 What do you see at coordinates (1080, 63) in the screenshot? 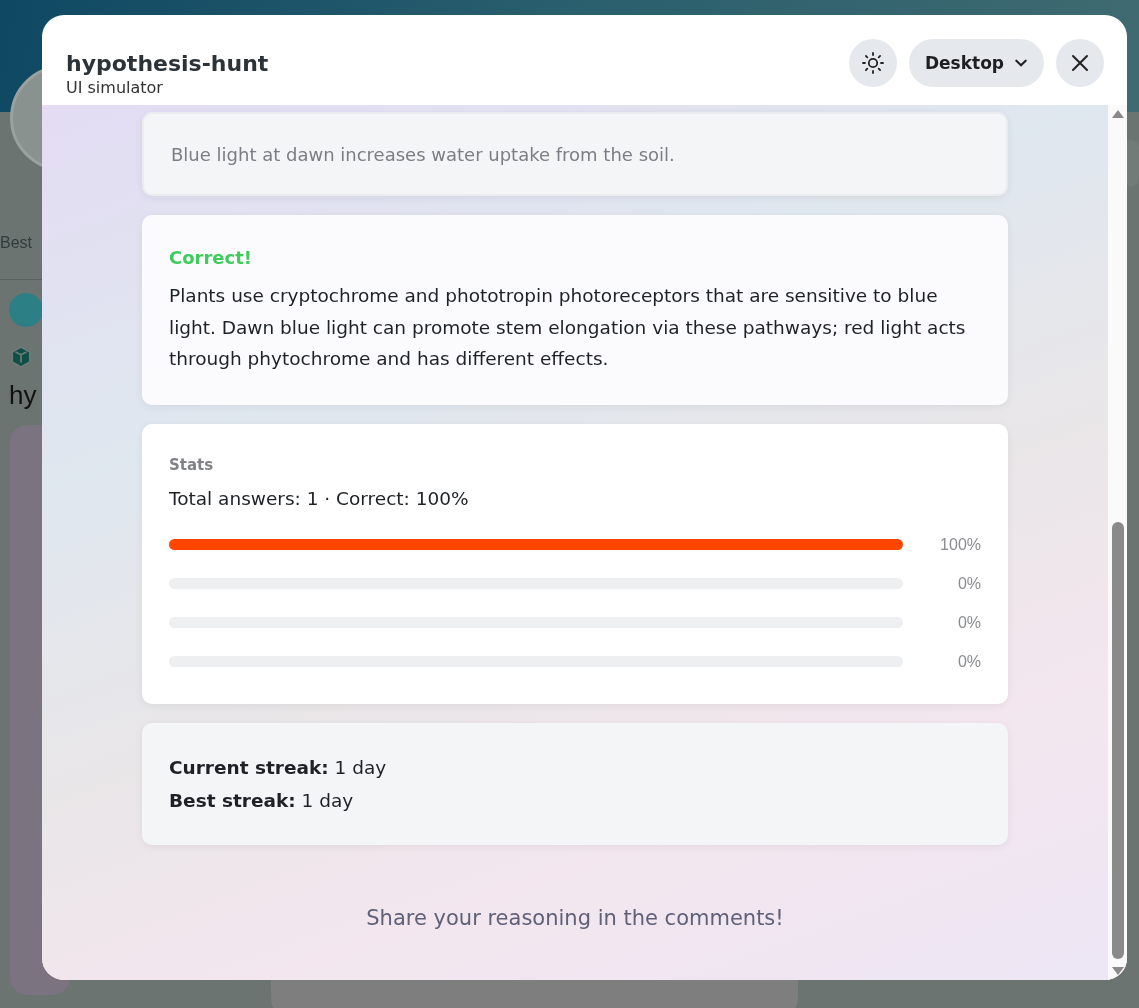
I see `close-button` at bounding box center [1080, 63].